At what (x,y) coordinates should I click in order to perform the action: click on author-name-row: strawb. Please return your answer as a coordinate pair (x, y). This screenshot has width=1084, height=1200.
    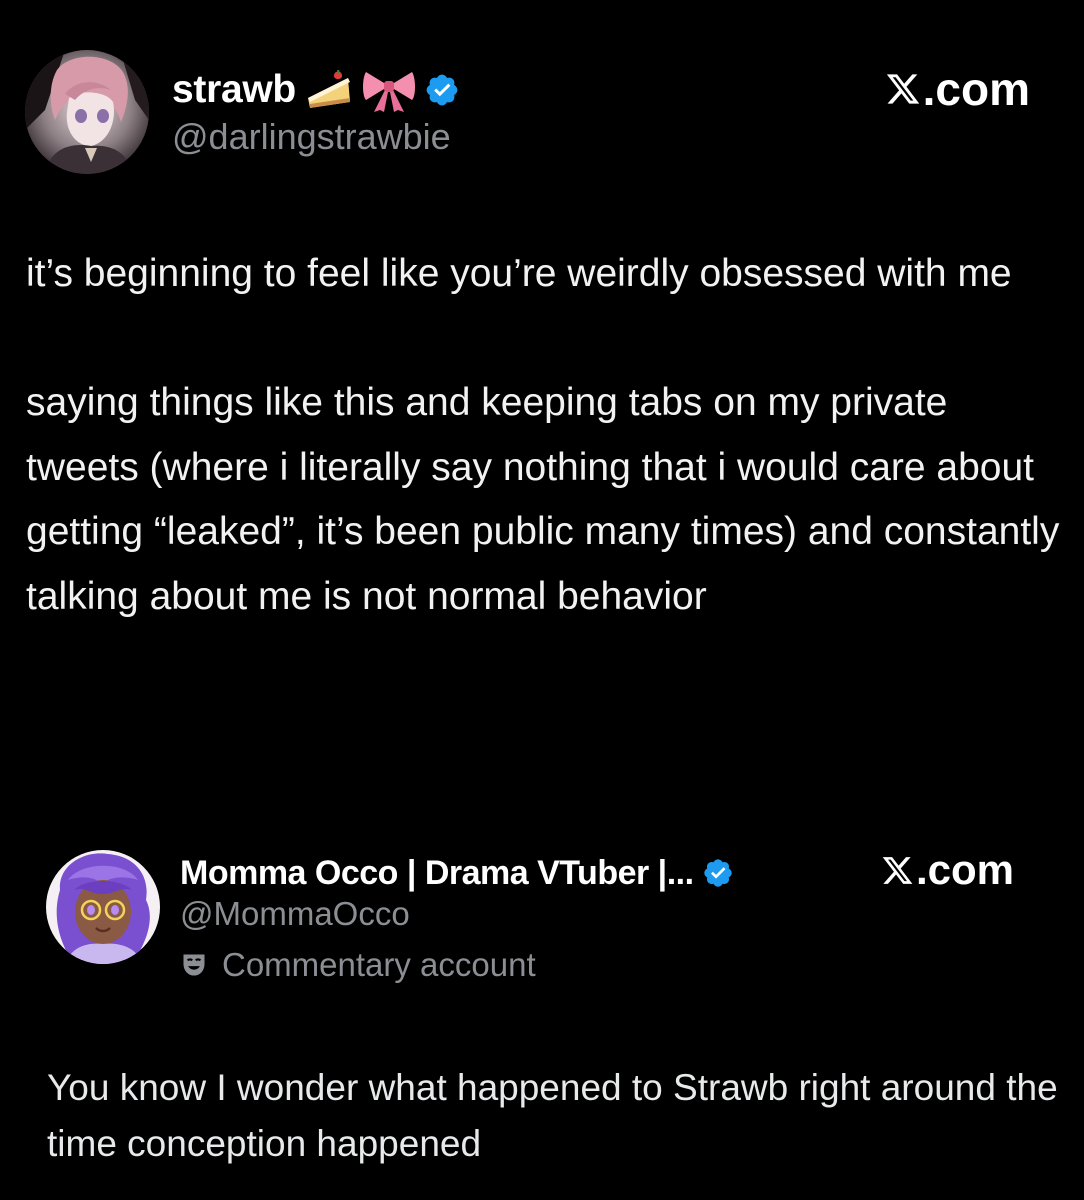
    Looking at the image, I should click on (316, 90).